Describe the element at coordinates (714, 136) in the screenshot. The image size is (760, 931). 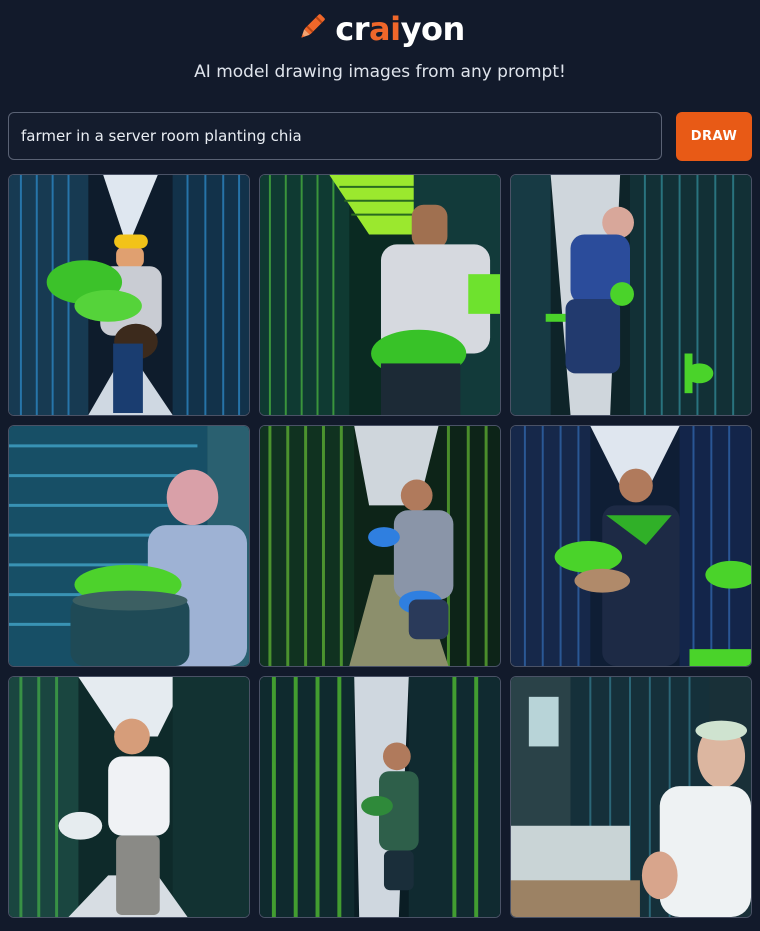
I see `draw-button: DRAW` at that location.